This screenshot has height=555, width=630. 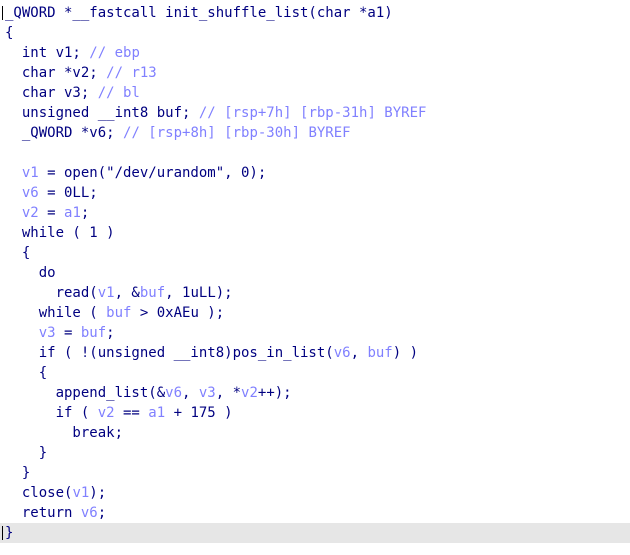 What do you see at coordinates (315, 53) in the screenshot?
I see `code-line: int v1; // ebp` at bounding box center [315, 53].